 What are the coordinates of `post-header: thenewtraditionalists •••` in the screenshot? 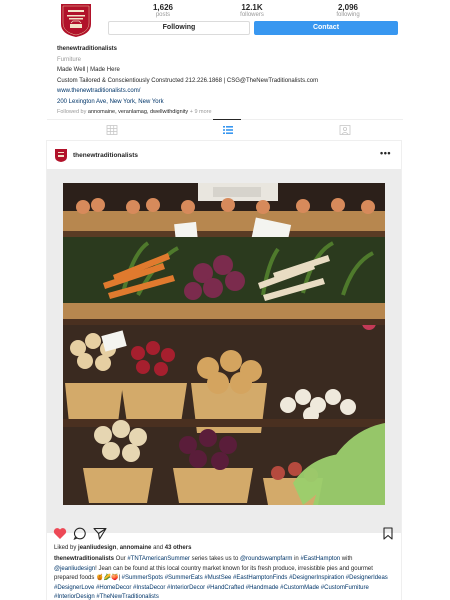 It's located at (224, 155).